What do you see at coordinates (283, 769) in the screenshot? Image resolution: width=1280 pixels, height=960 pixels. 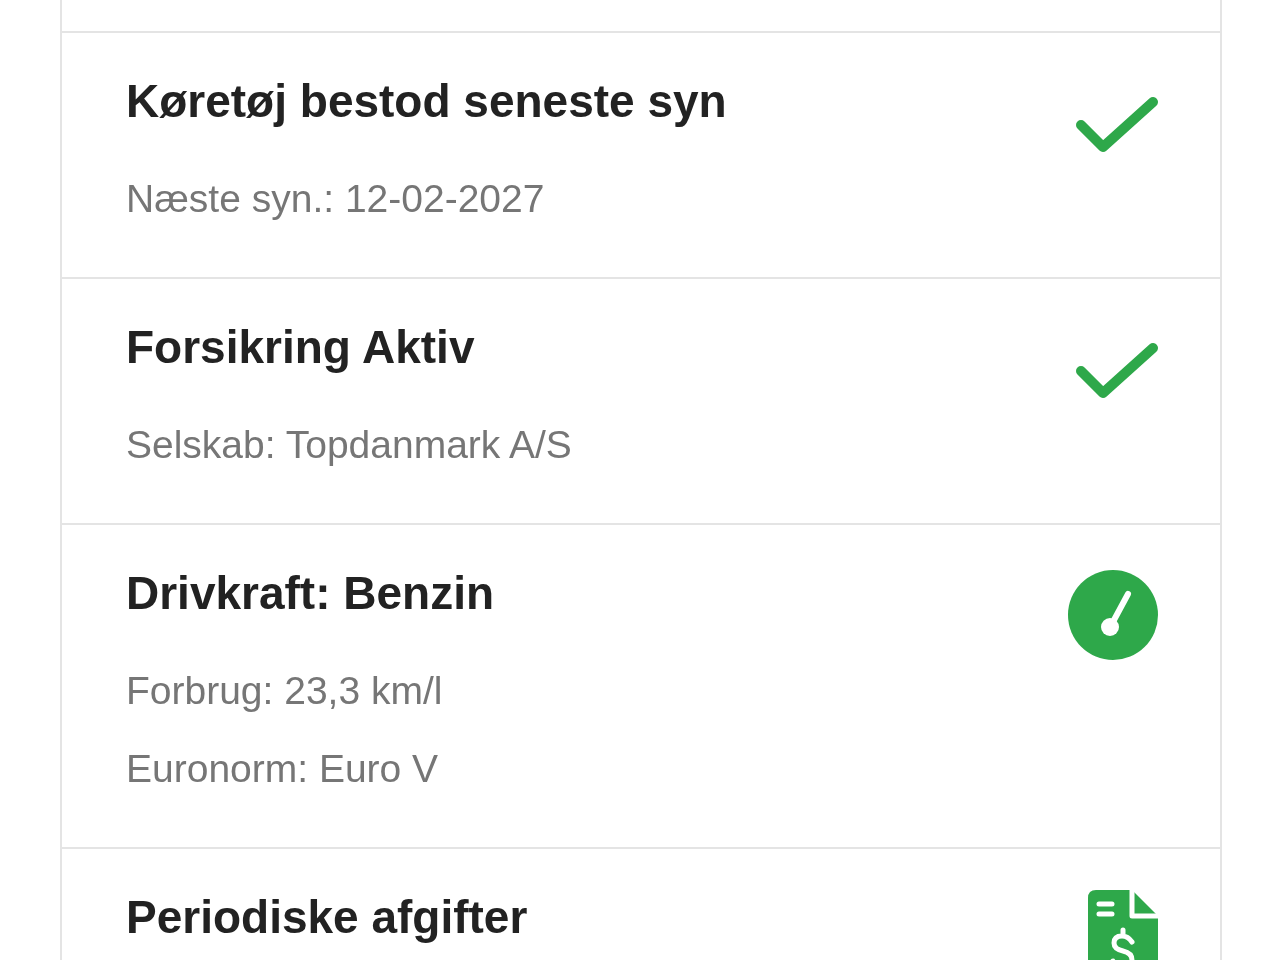 I see `card-detail: Euronorm: Euro V` at bounding box center [283, 769].